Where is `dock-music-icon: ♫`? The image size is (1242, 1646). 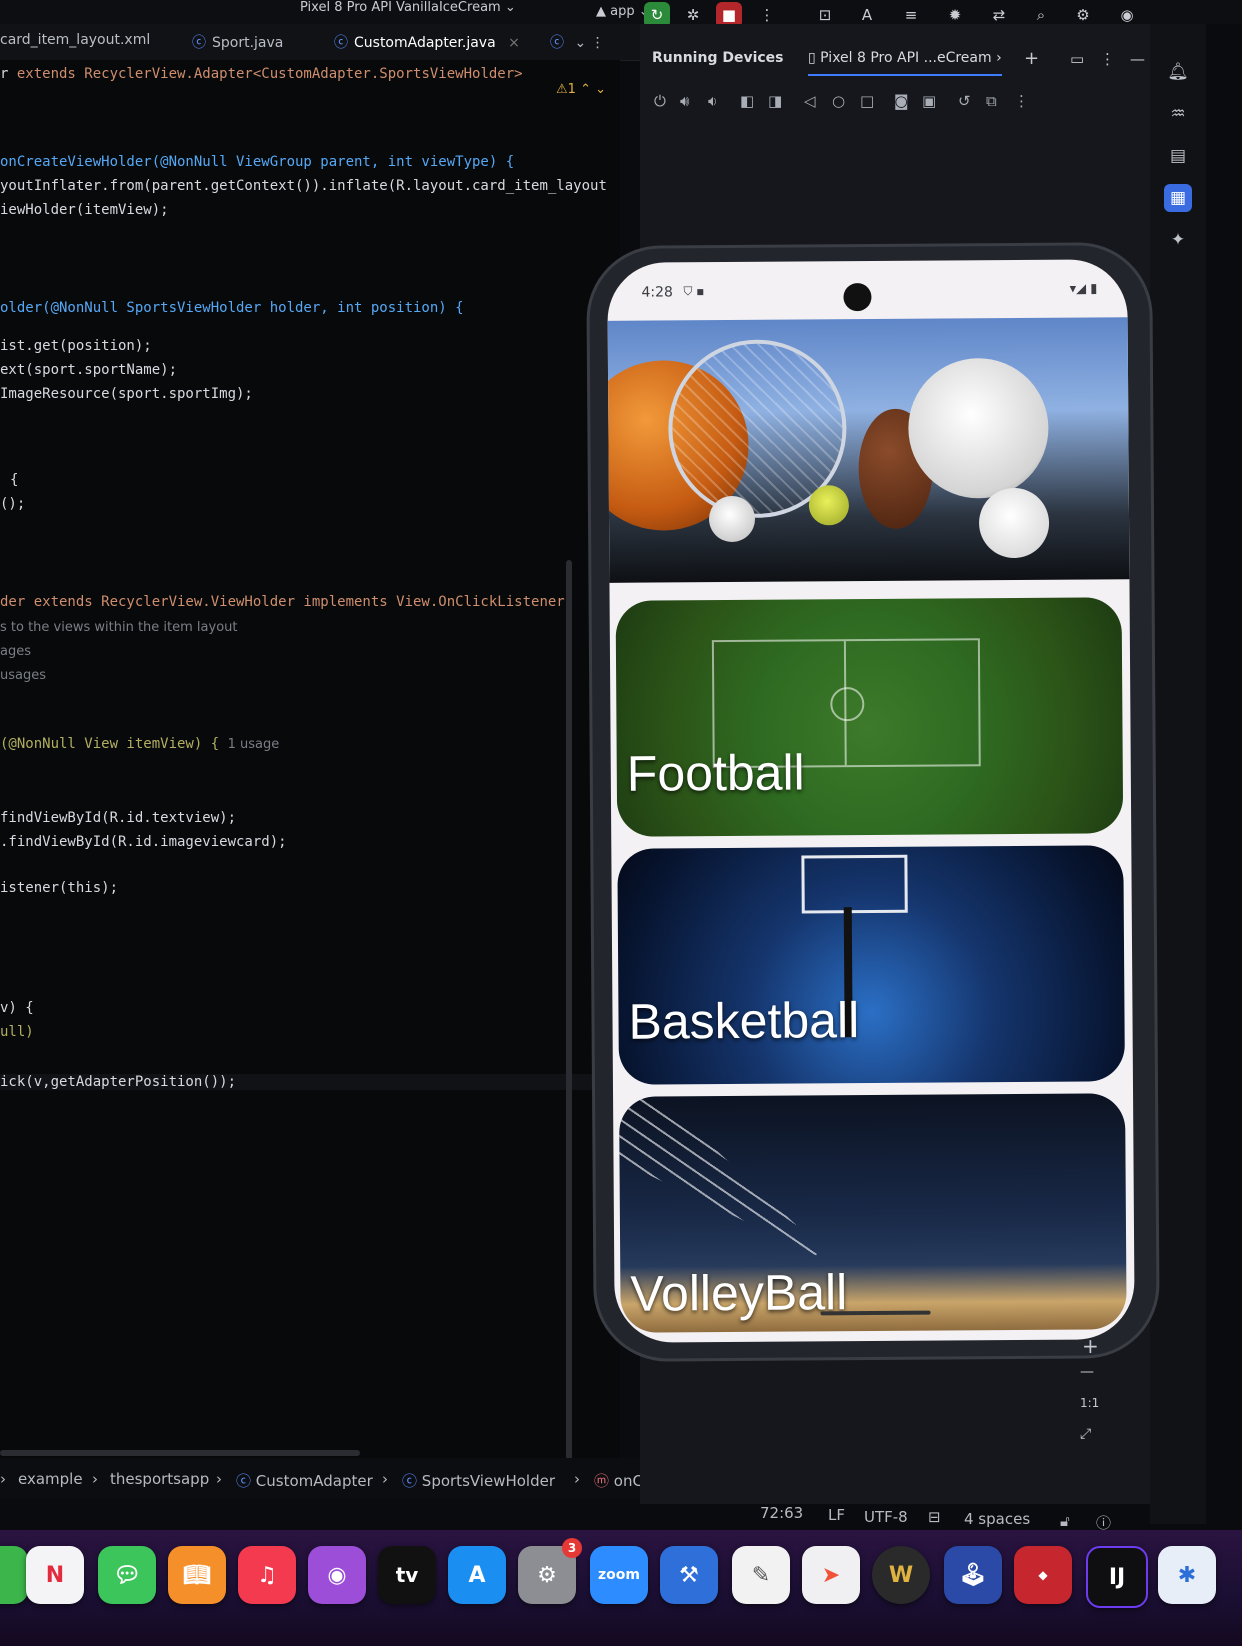 dock-music-icon: ♫ is located at coordinates (267, 1575).